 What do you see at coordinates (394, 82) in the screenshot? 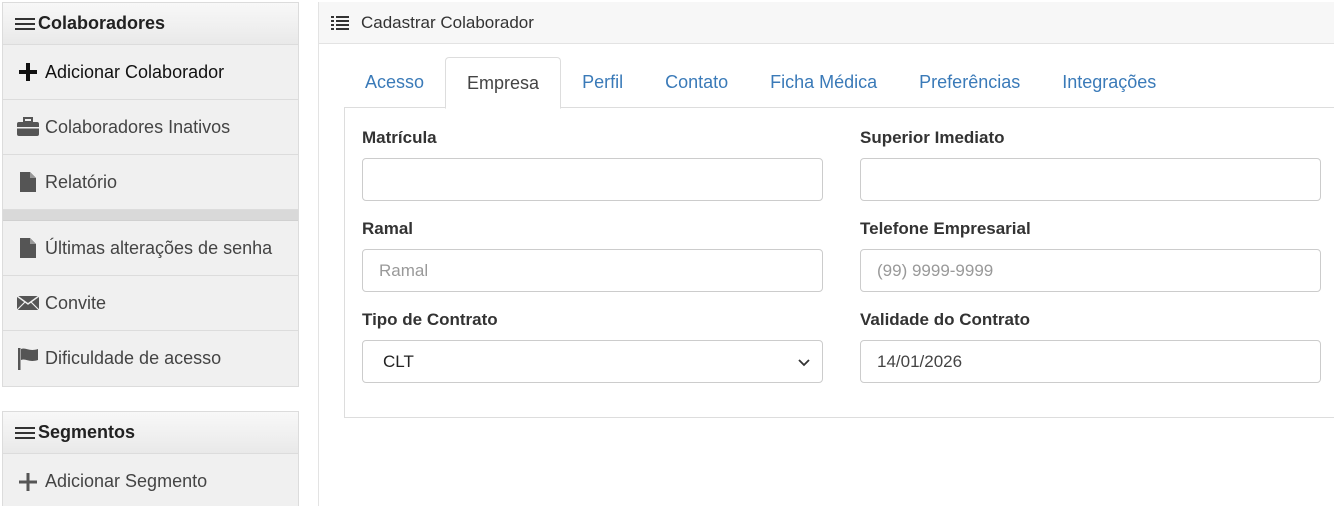
I see `tab-acesso: Acesso` at bounding box center [394, 82].